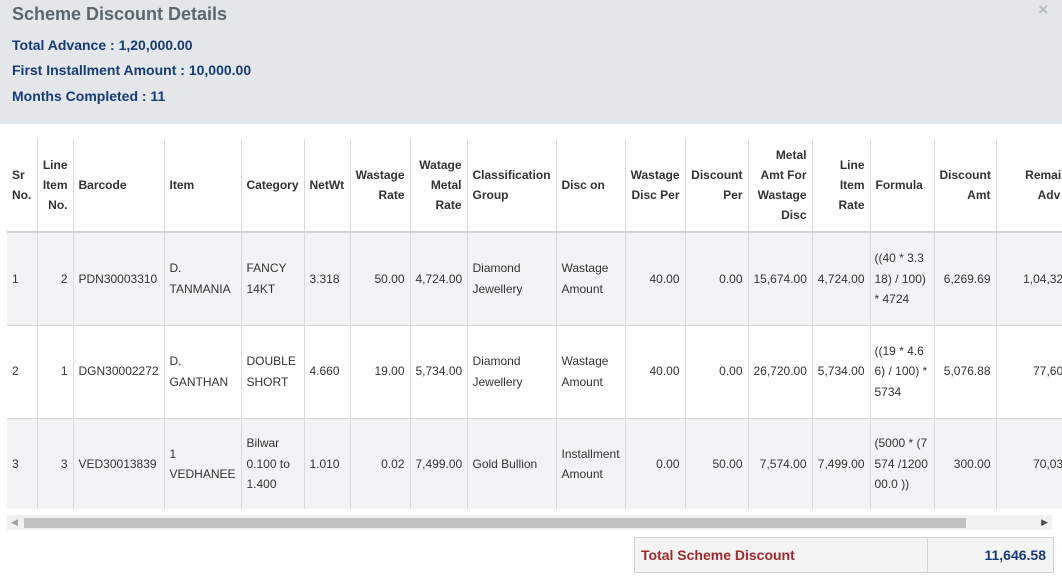  What do you see at coordinates (902, 463) in the screenshot?
I see `cell-formula: (5000 * (7574 /120000.0 ))` at bounding box center [902, 463].